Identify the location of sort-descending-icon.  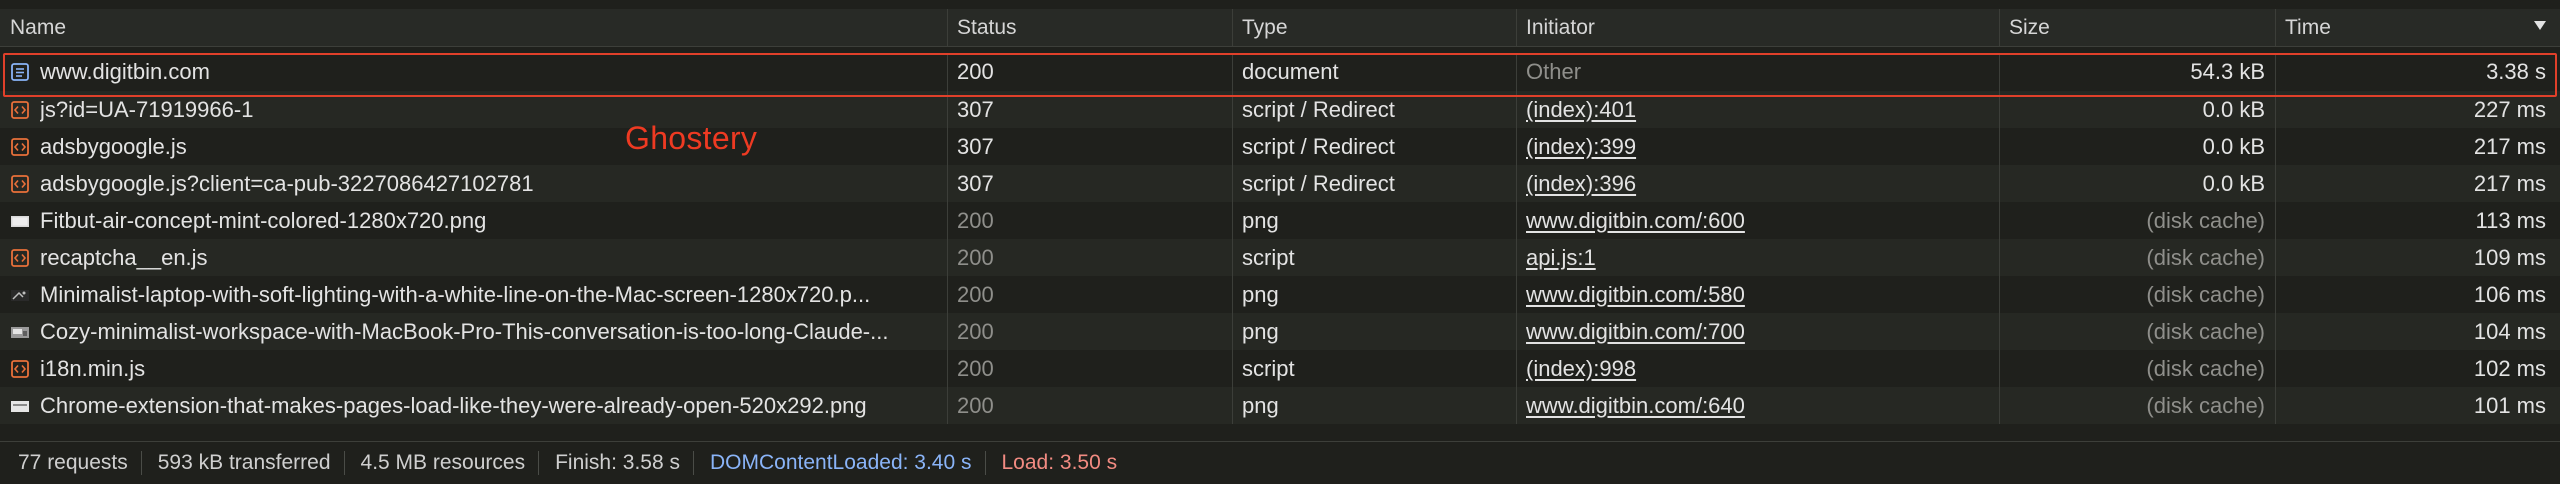
(2540, 25).